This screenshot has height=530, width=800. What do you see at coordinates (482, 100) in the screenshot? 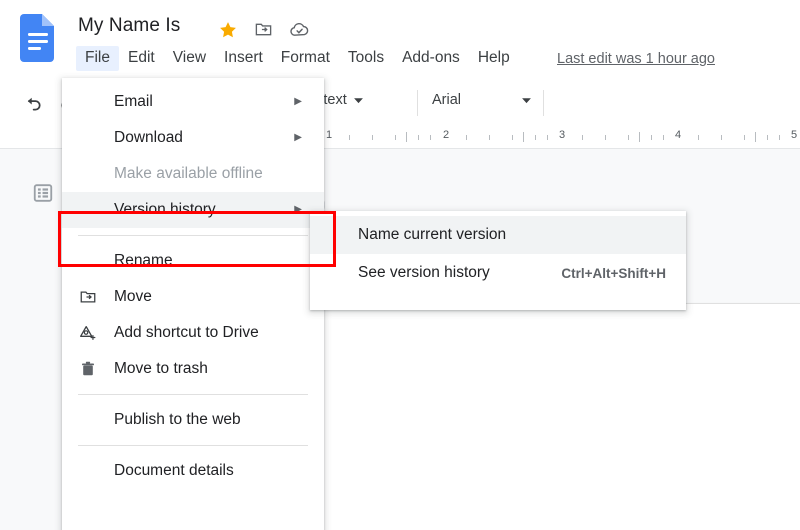
I see `font-family-dropdown: Arial` at bounding box center [482, 100].